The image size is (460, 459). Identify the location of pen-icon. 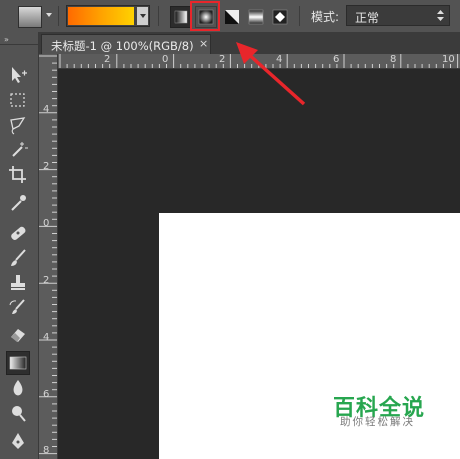
(18, 441).